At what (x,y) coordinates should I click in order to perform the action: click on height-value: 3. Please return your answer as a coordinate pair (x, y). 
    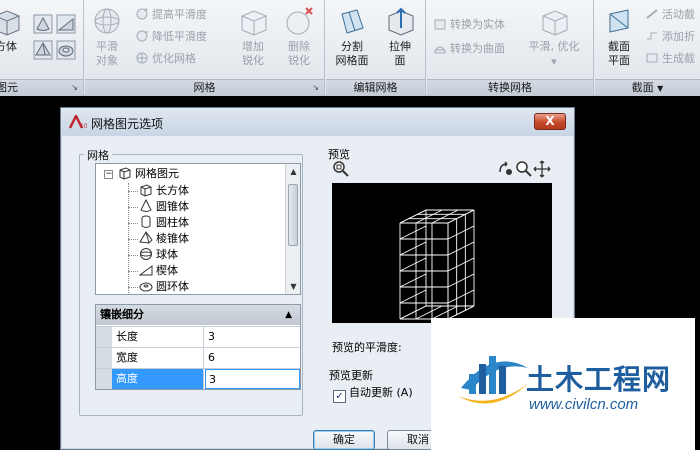
    Looking at the image, I should click on (252, 379).